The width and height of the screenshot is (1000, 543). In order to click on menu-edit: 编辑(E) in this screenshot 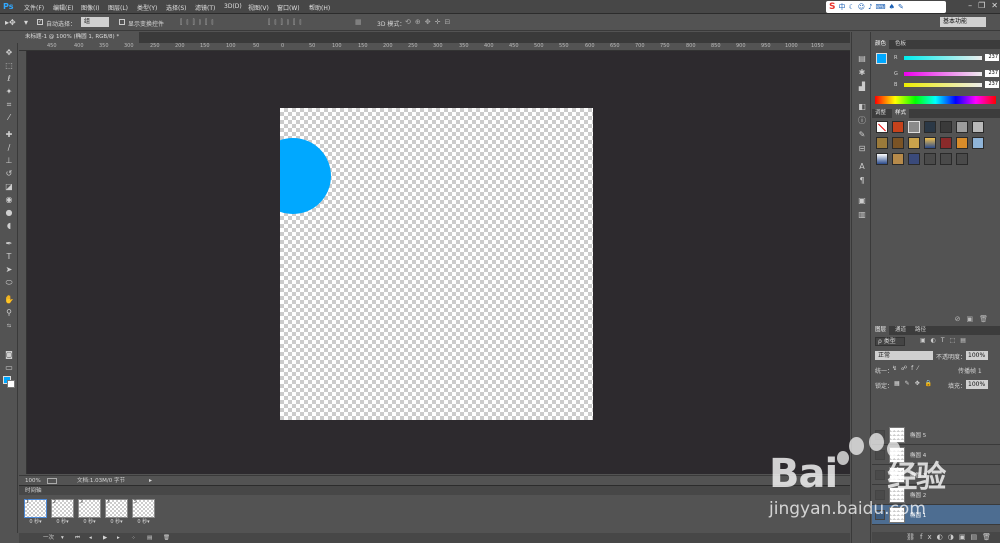, I will do `click(63, 7)`.